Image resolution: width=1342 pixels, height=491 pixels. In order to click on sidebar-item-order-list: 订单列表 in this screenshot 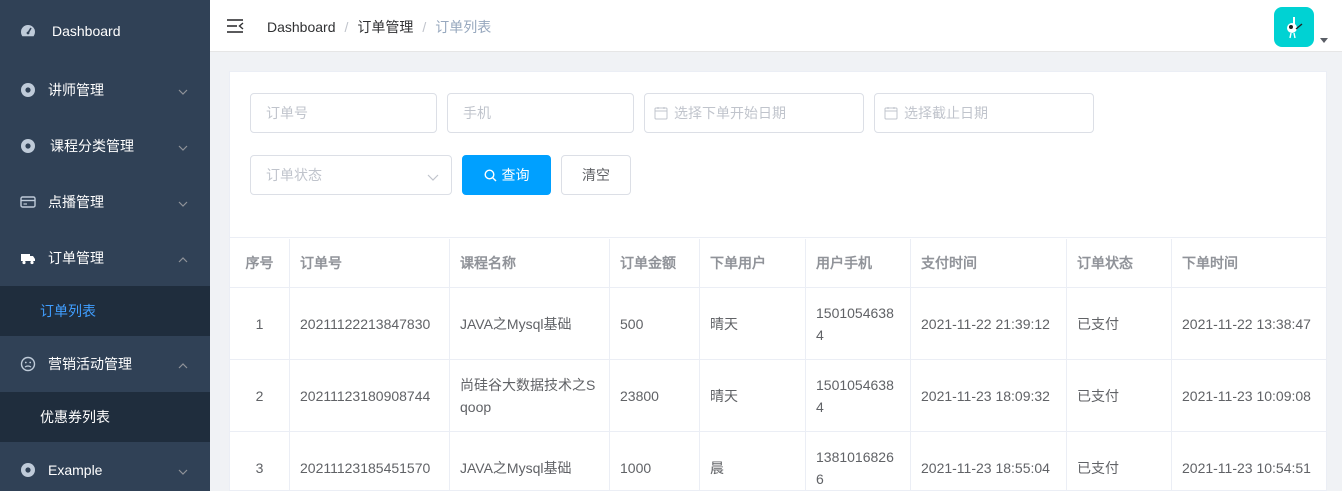, I will do `click(105, 311)`.